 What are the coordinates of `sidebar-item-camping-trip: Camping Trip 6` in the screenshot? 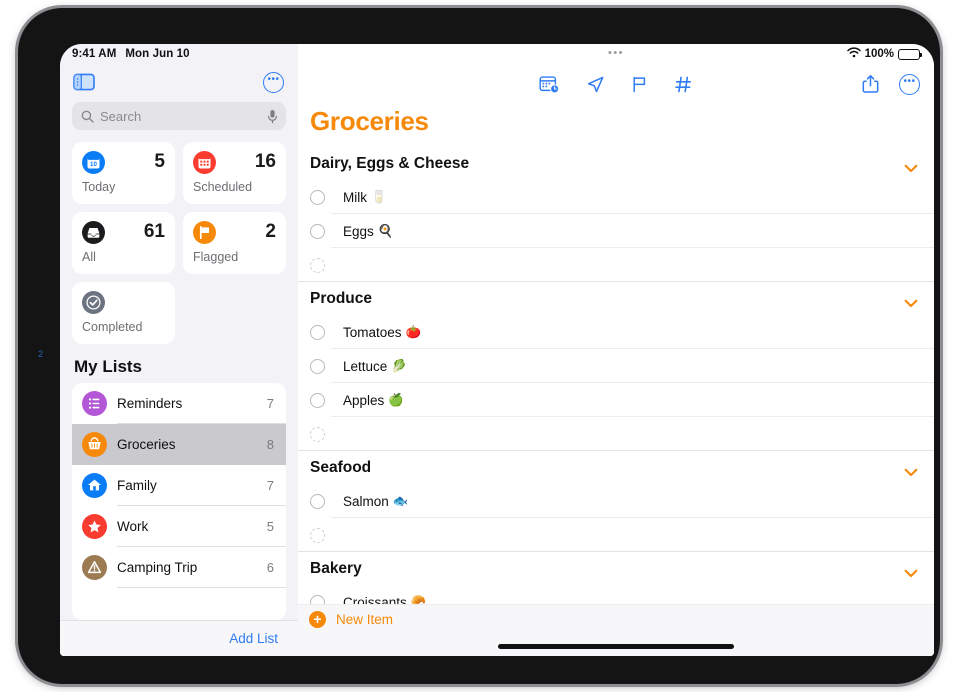 It's located at (179, 567).